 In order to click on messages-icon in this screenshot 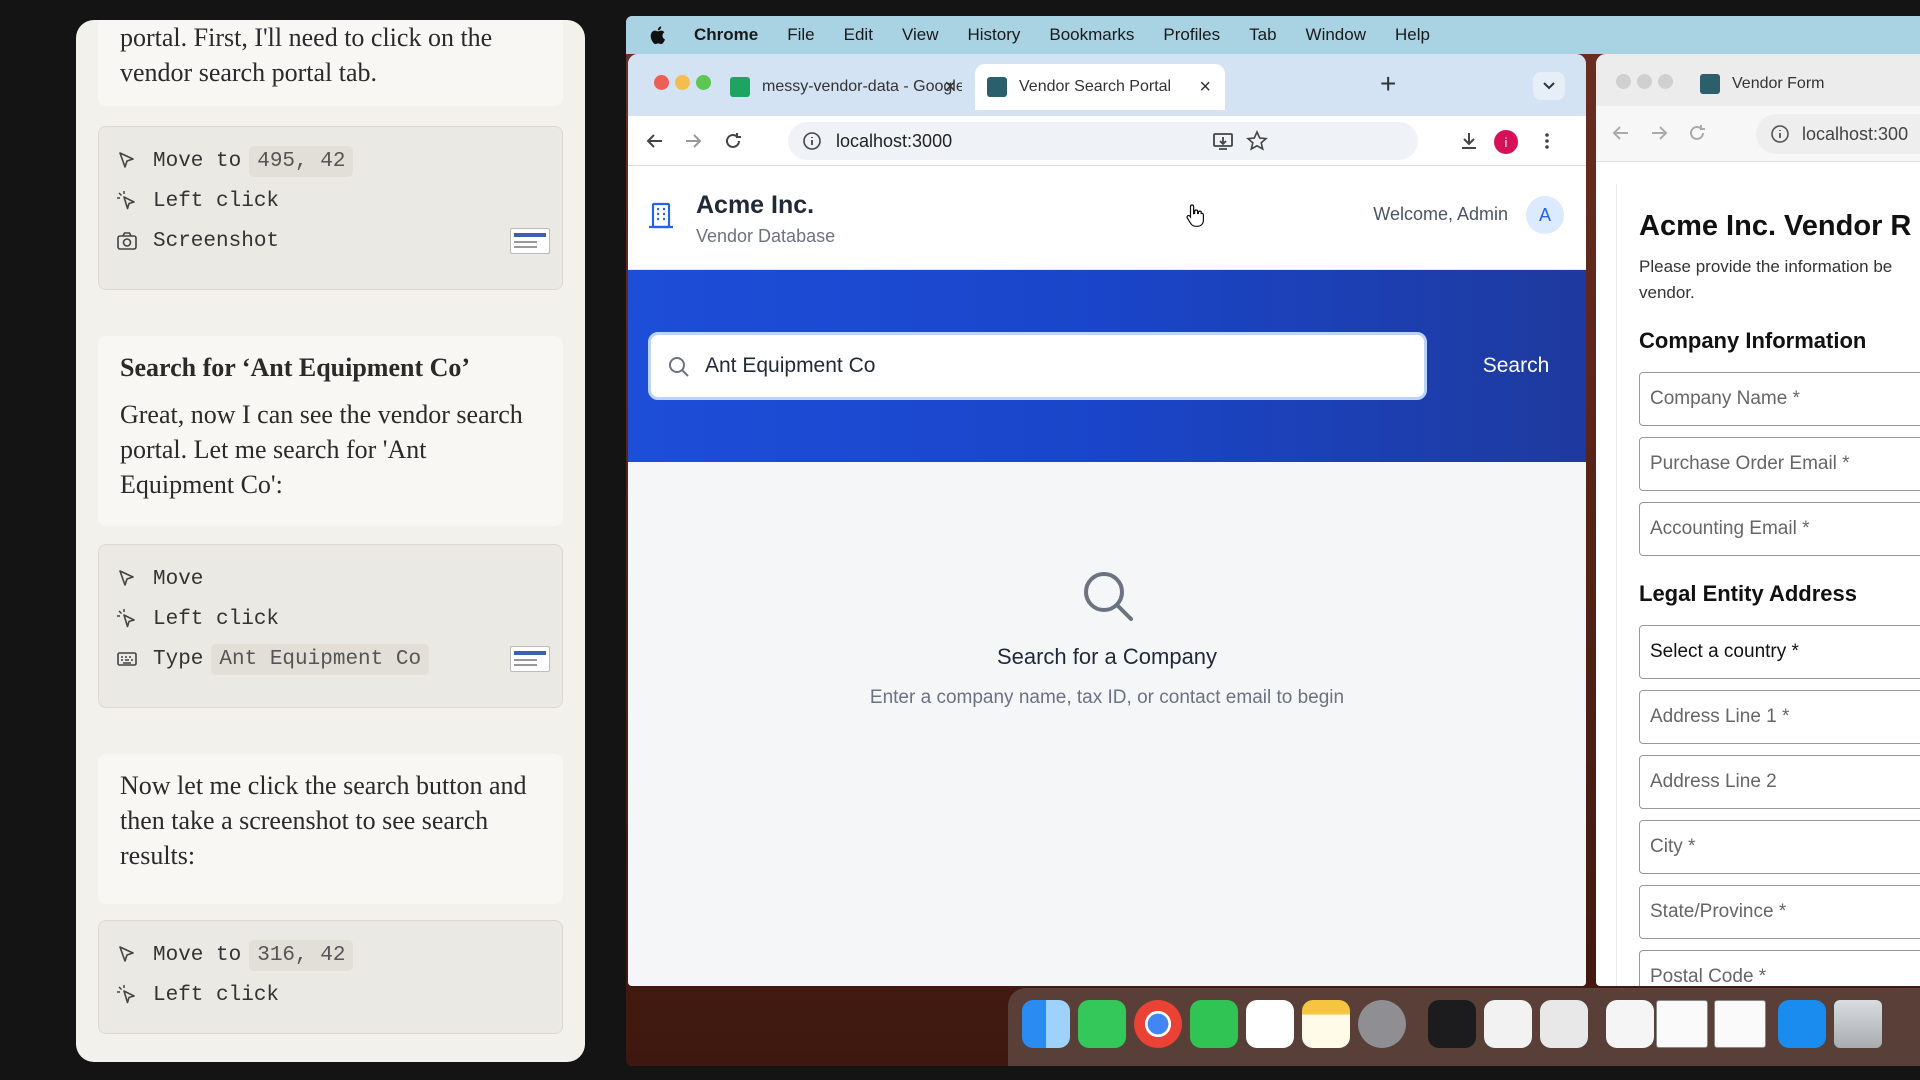, I will do `click(1102, 1024)`.